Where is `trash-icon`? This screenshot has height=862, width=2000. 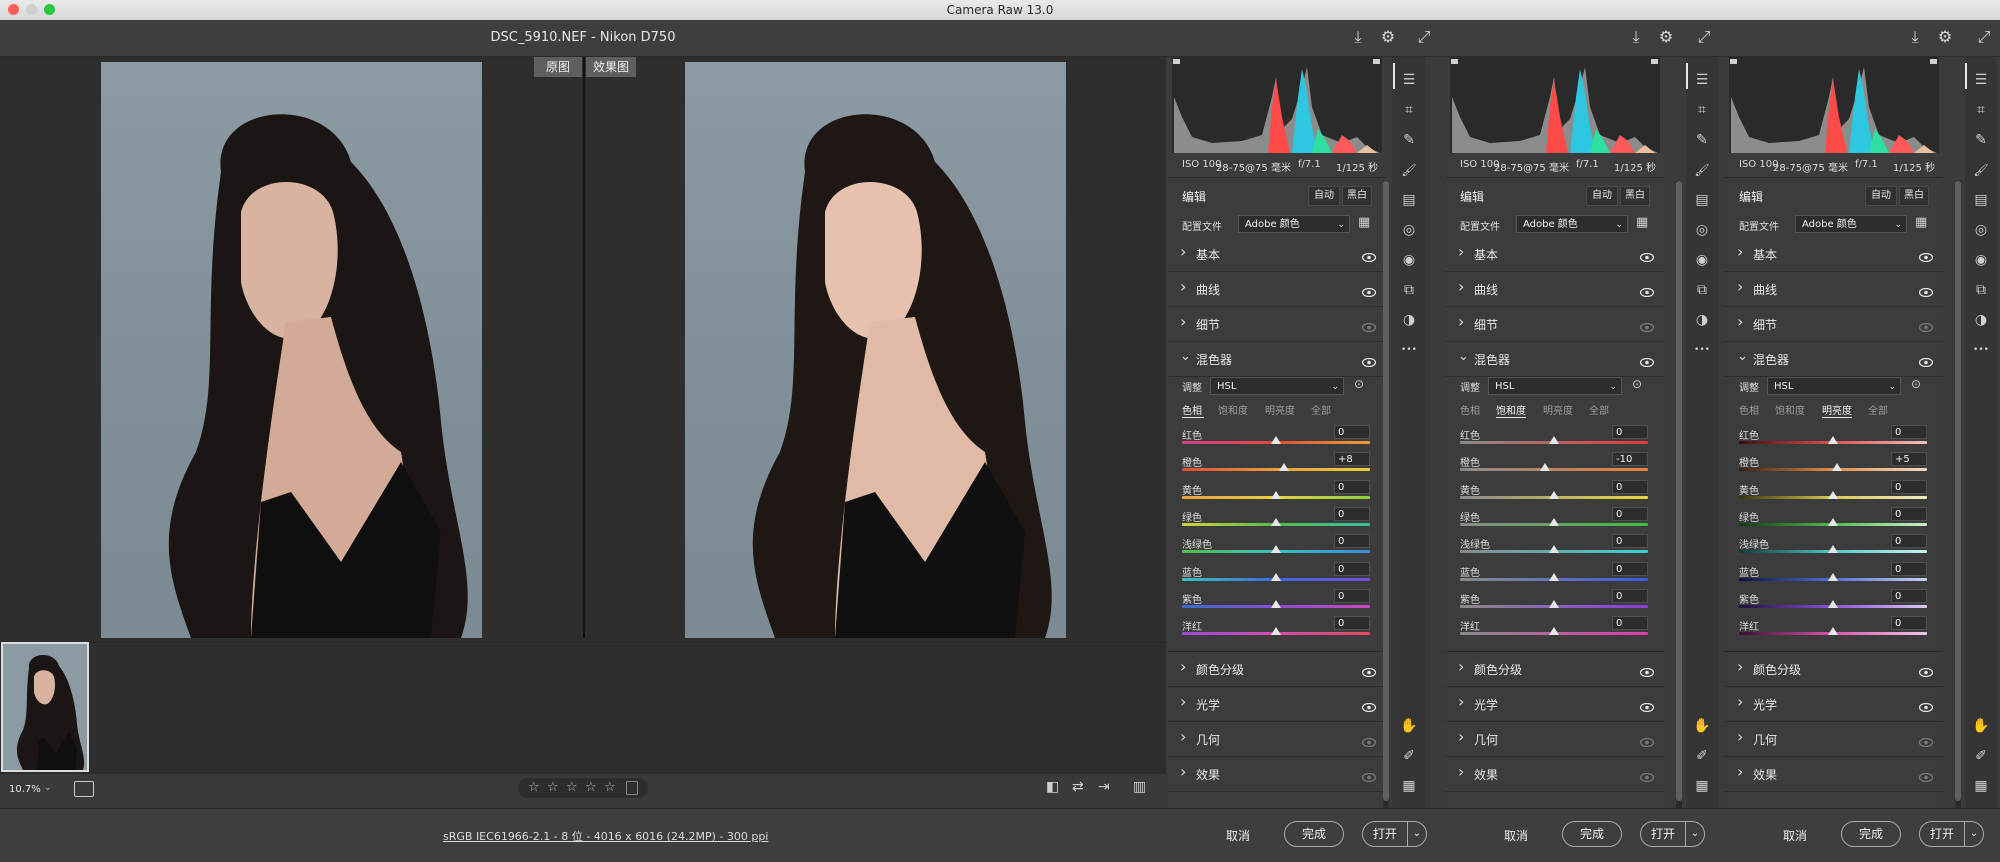
trash-icon is located at coordinates (632, 788).